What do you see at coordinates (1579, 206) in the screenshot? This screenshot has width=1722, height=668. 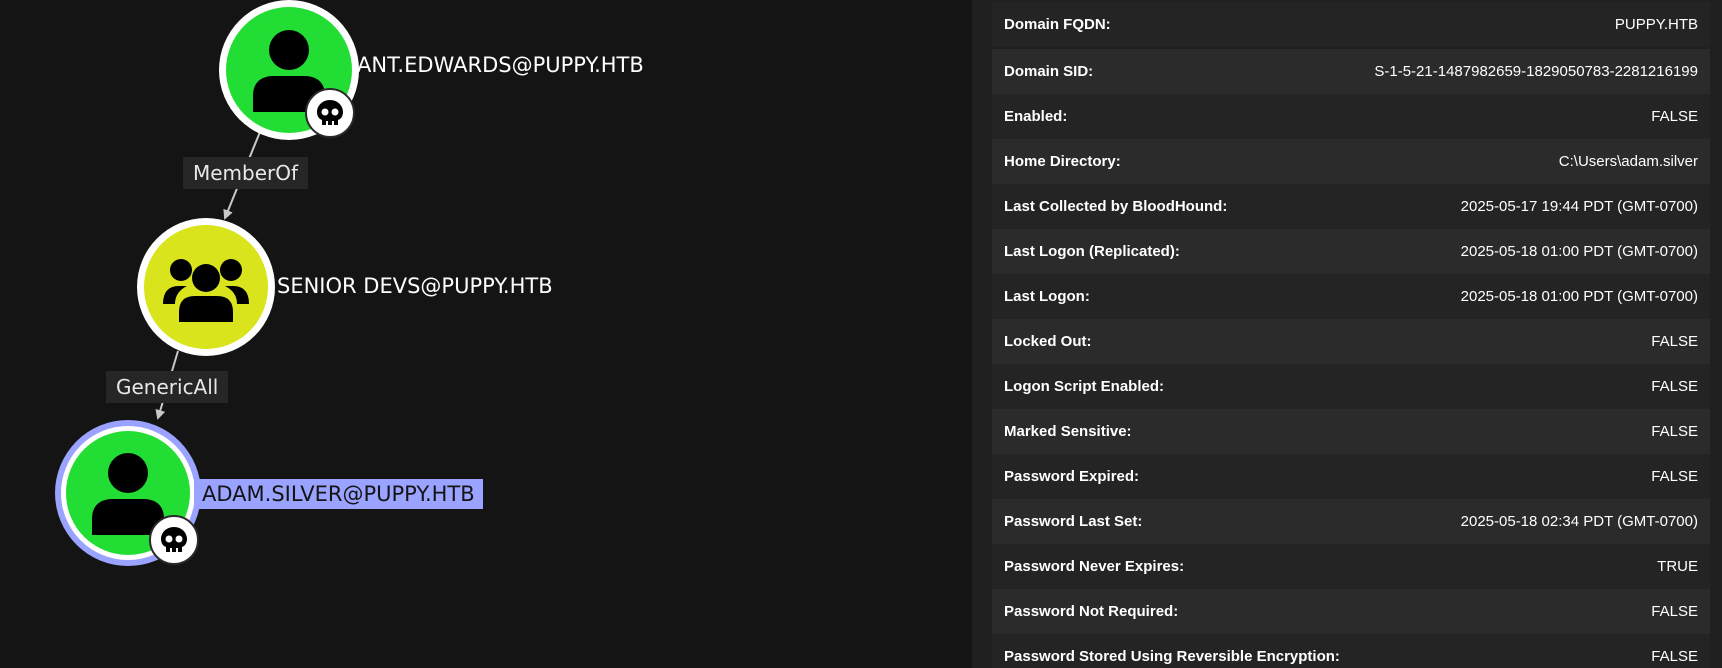 I see `property-value: 2025-05-17 19:44 PDT (GMT-0700)` at bounding box center [1579, 206].